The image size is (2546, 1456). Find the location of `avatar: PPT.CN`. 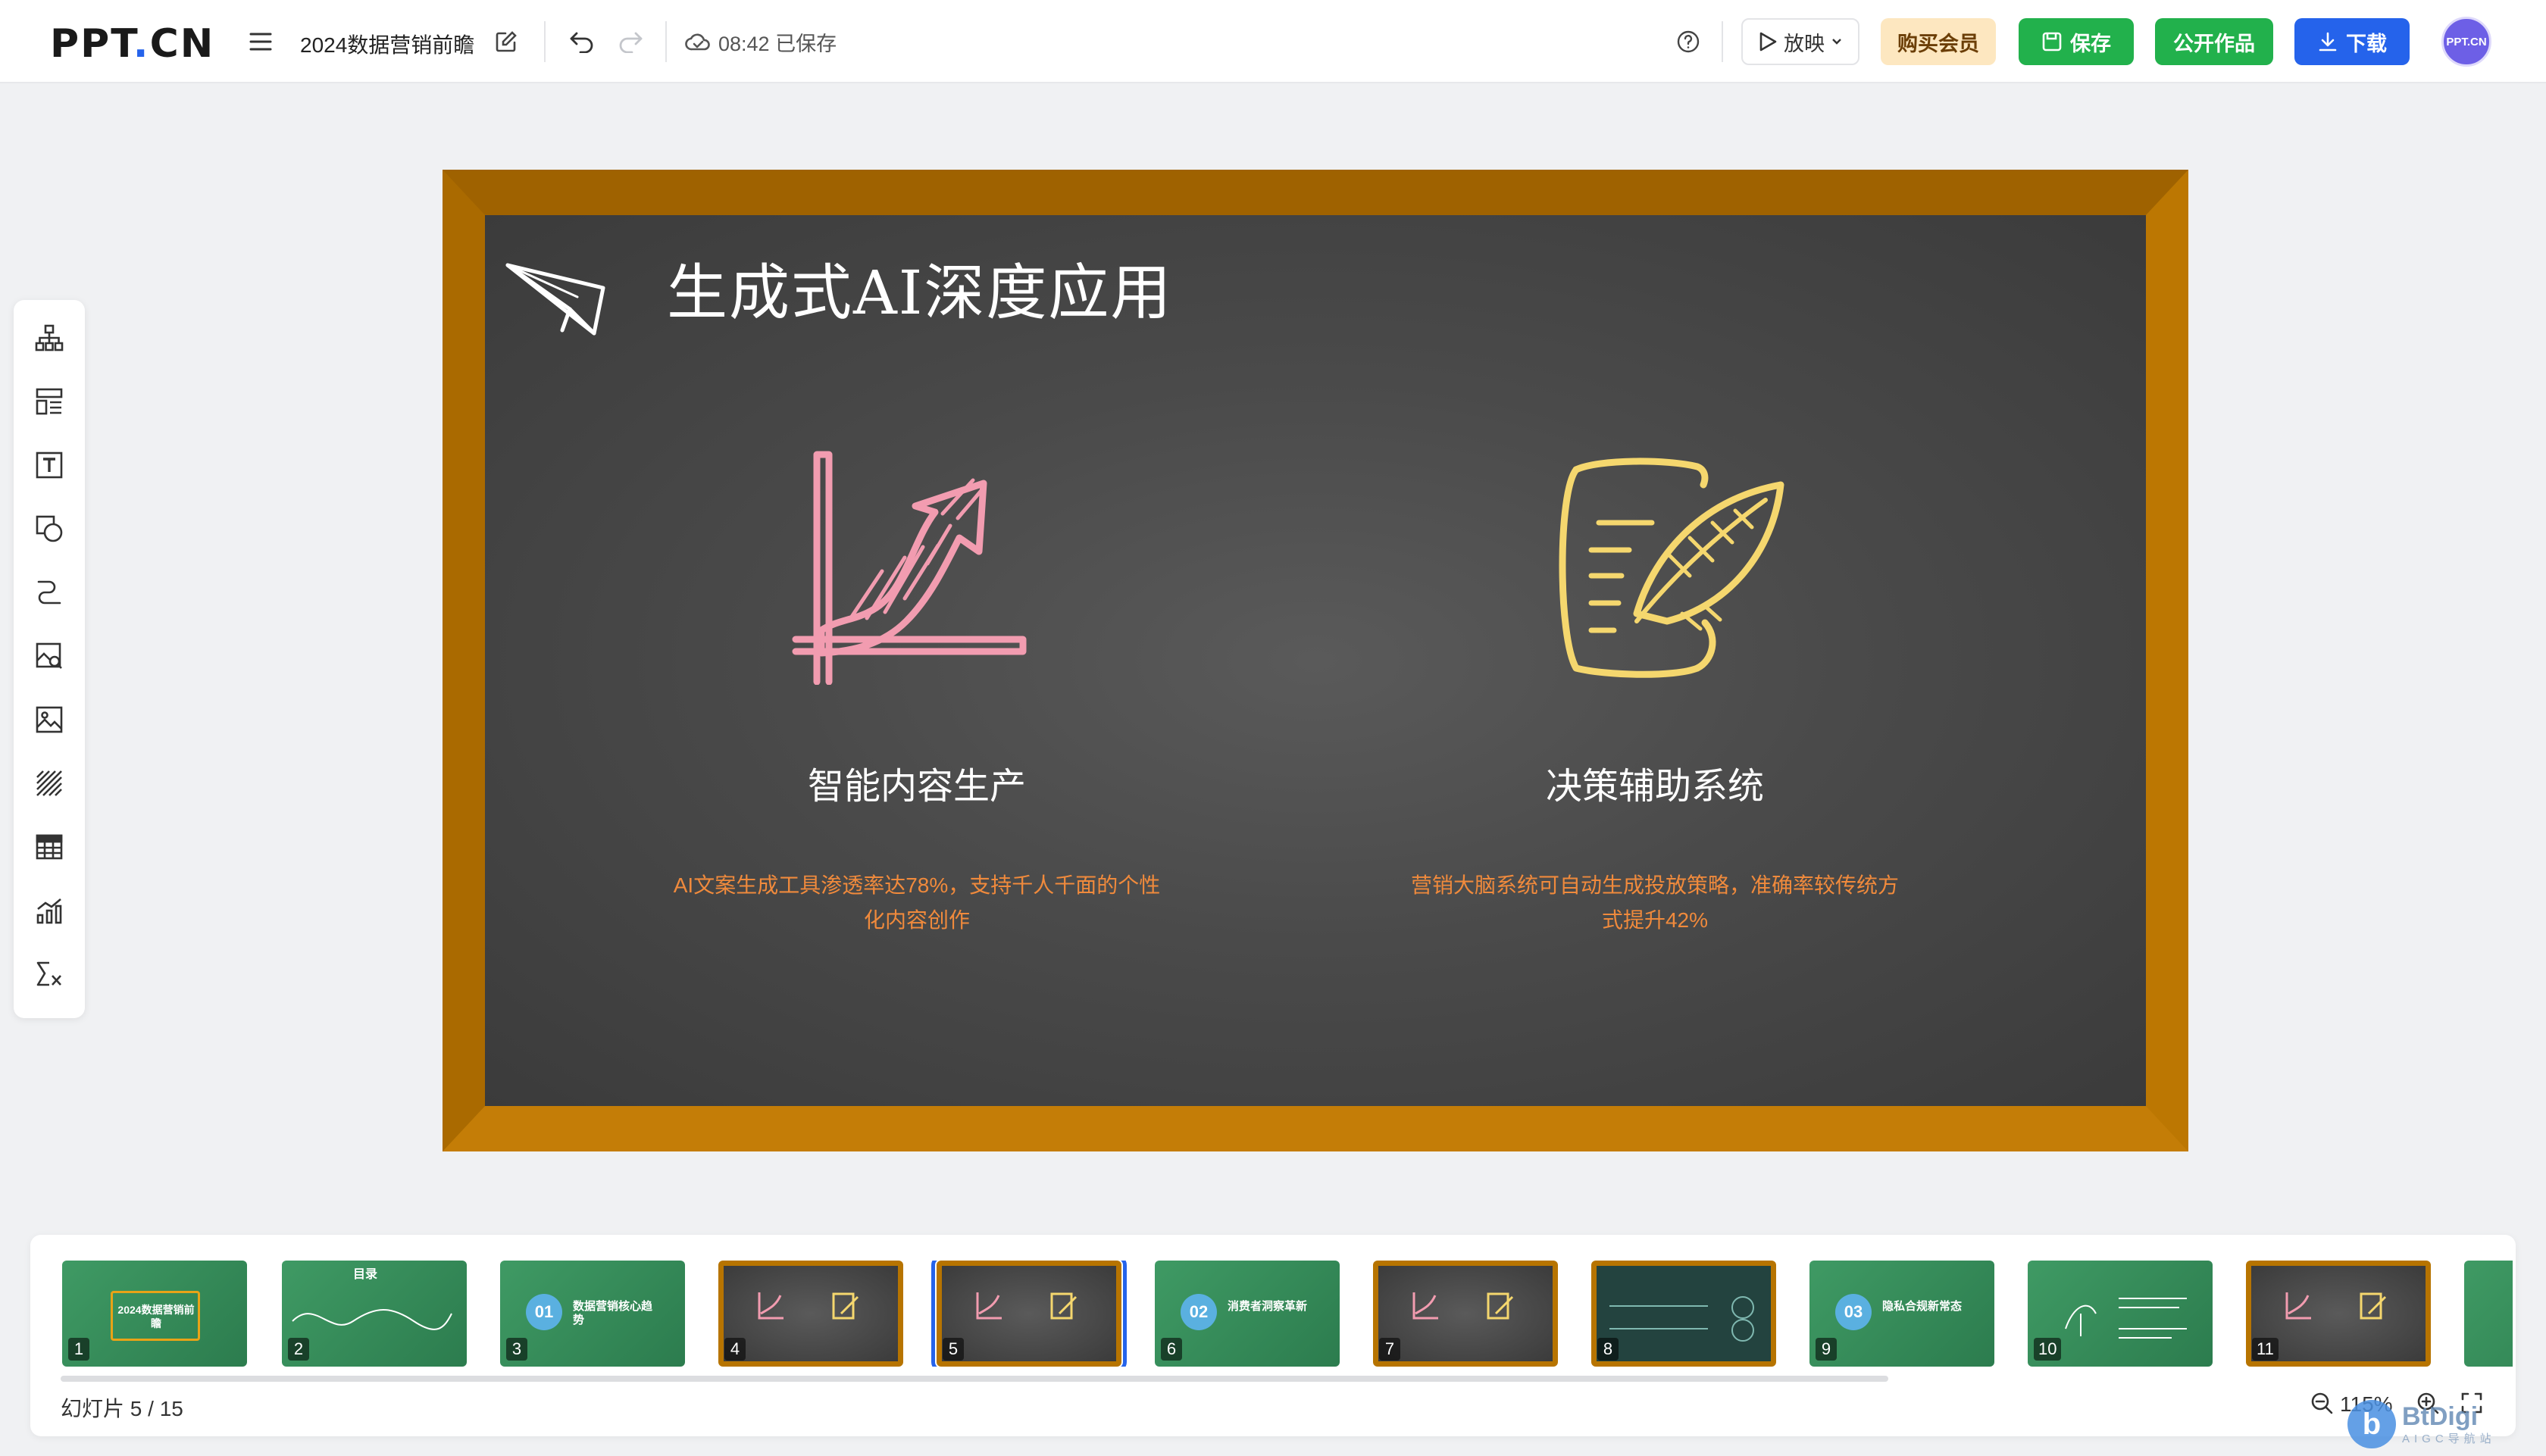

avatar: PPT.CN is located at coordinates (2466, 42).